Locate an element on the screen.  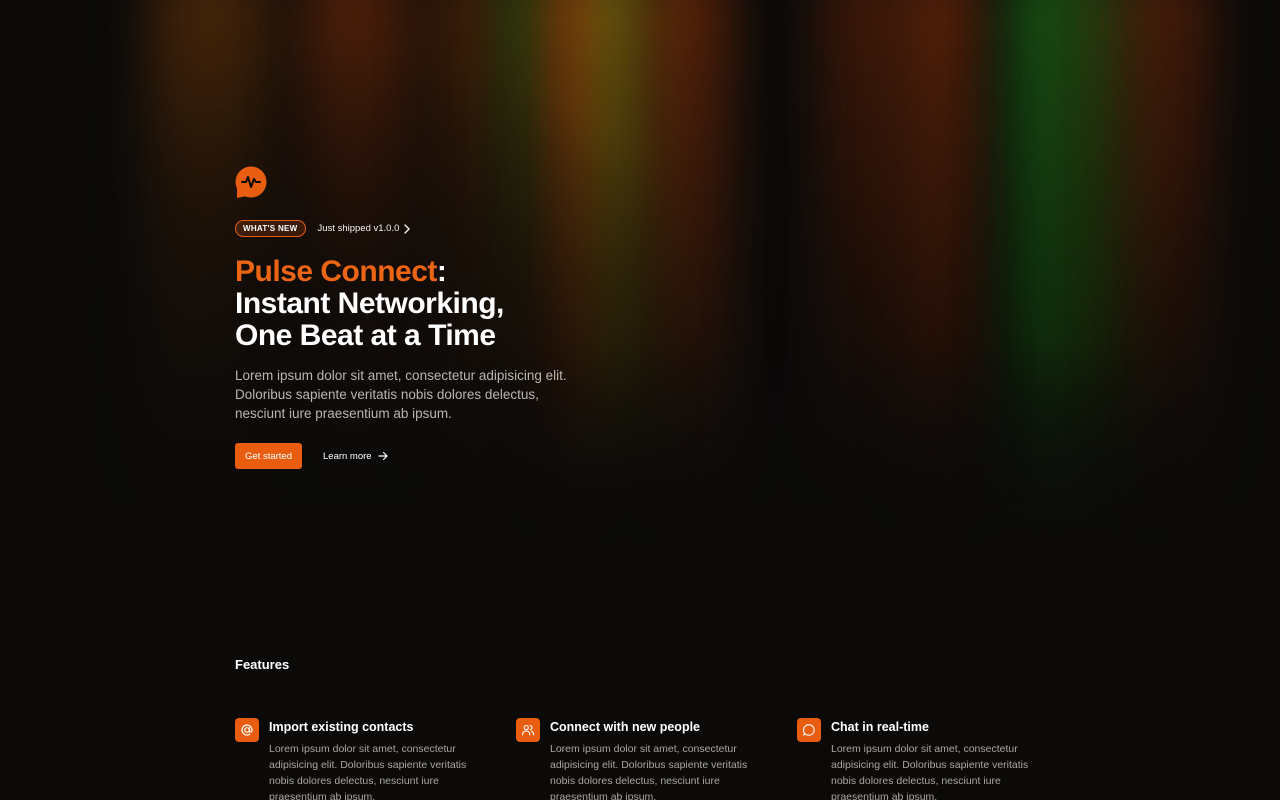
headline-line-2: Instant Networking, is located at coordinates (369, 303).